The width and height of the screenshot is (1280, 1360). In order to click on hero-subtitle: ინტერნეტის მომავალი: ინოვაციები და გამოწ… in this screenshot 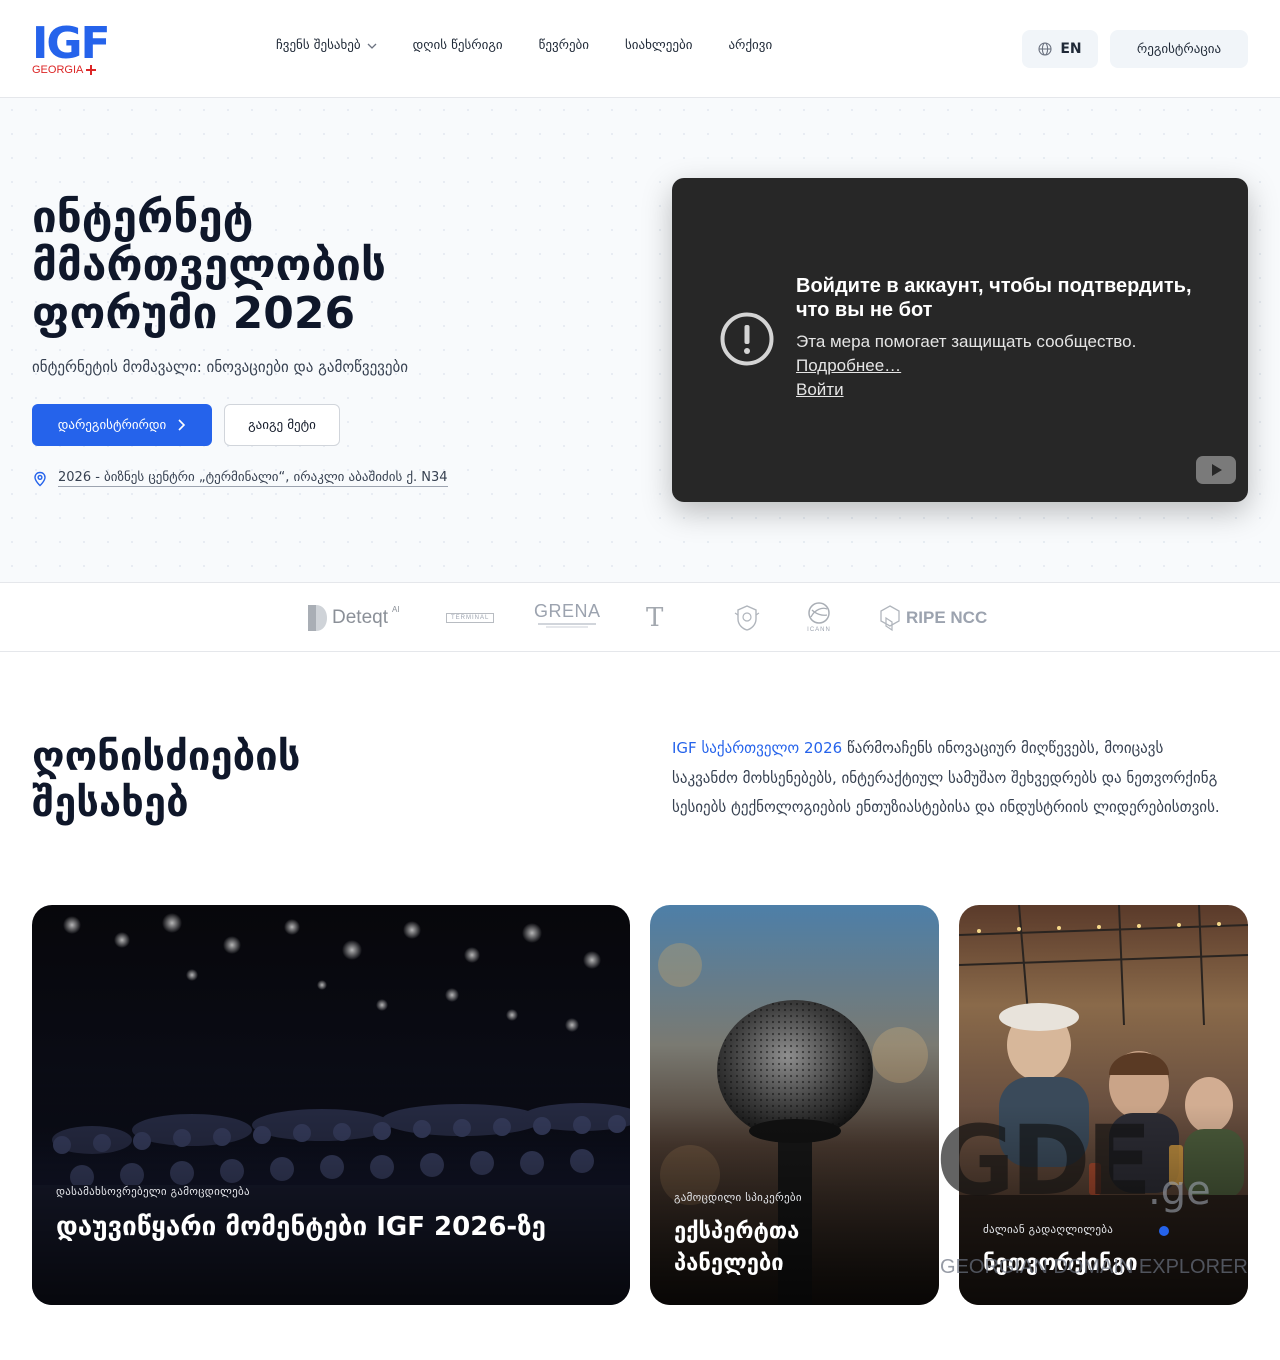, I will do `click(220, 367)`.